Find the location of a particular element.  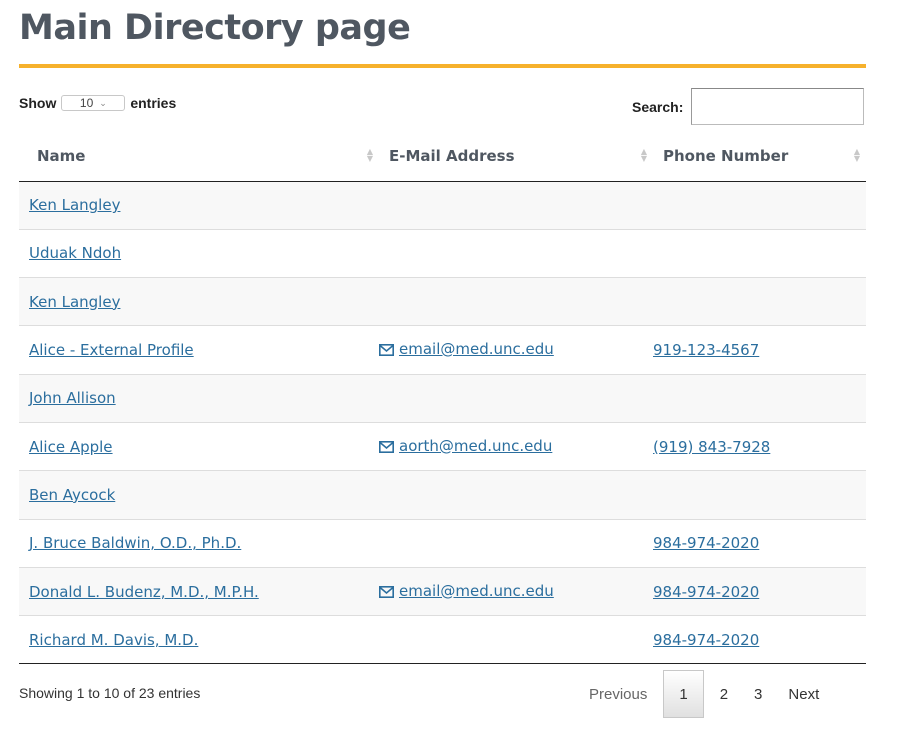

column-label: Phone Number is located at coordinates (726, 156).